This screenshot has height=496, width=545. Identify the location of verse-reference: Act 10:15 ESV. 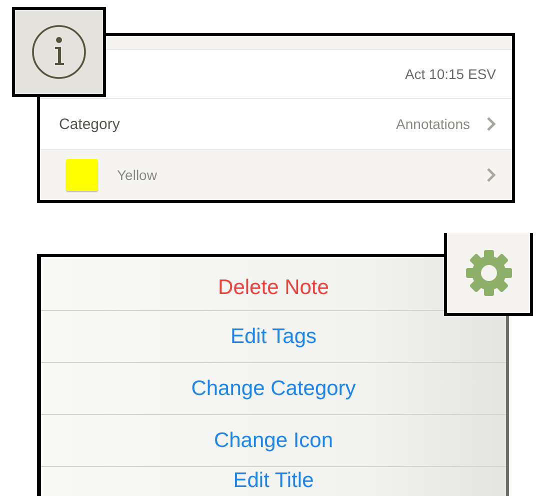
(450, 74).